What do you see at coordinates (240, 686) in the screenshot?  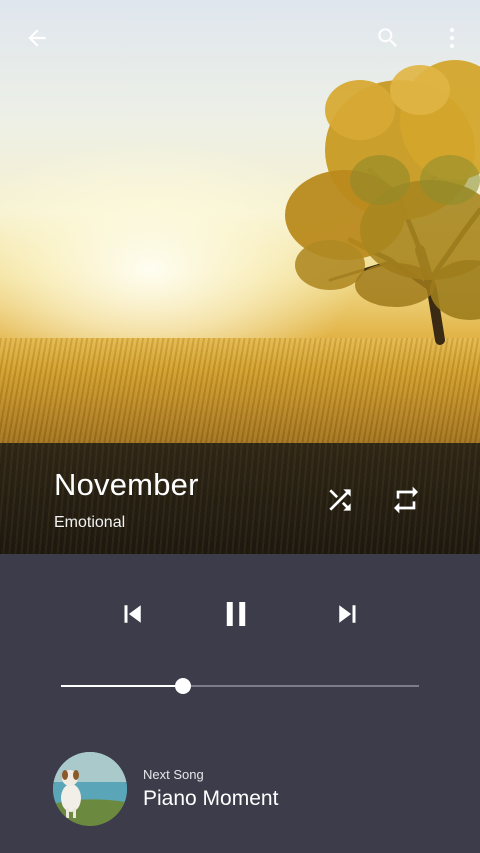 I see `progress-slider` at bounding box center [240, 686].